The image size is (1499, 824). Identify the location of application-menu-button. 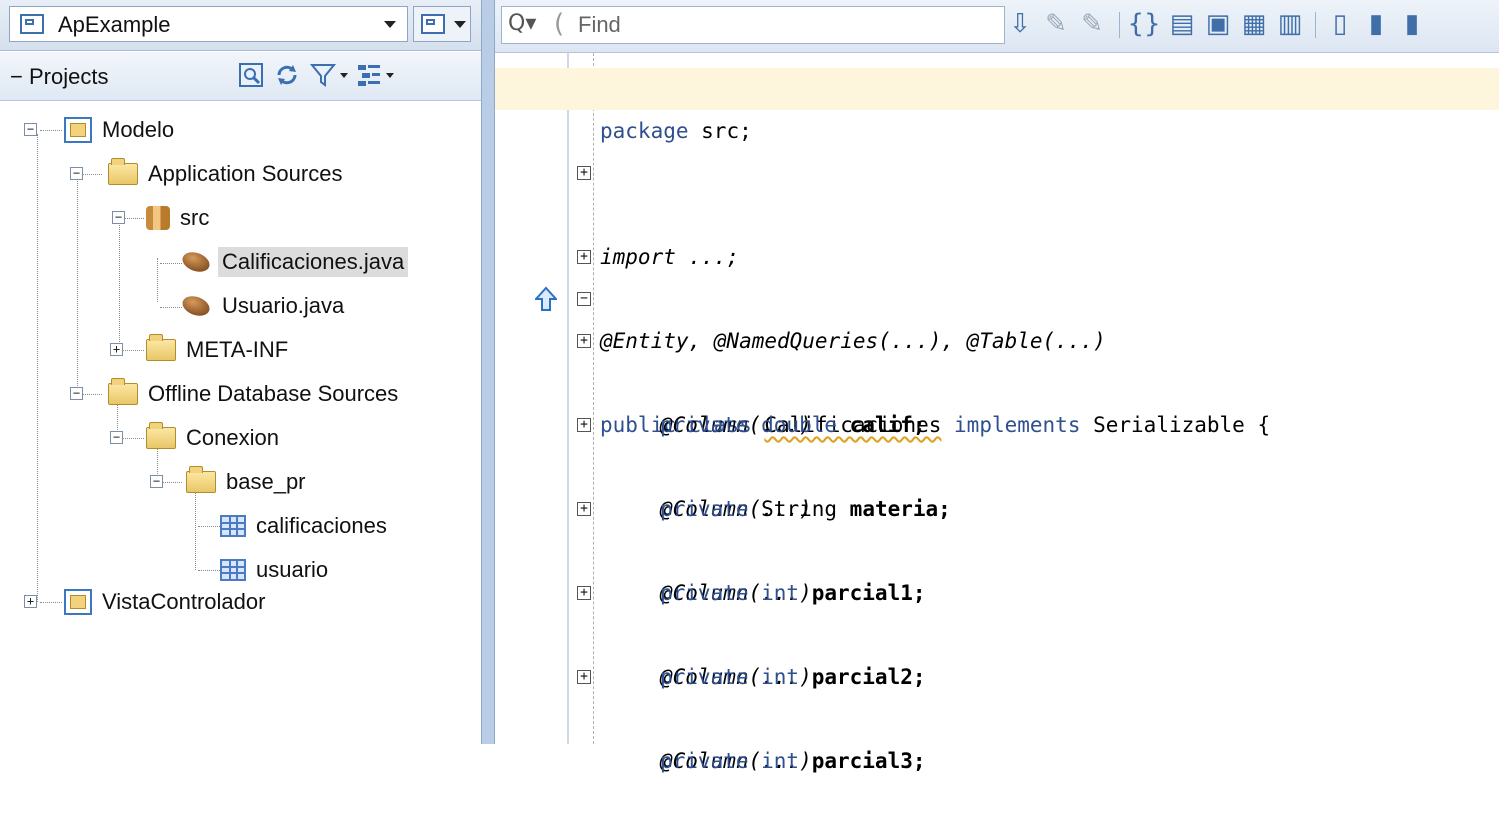
(442, 24).